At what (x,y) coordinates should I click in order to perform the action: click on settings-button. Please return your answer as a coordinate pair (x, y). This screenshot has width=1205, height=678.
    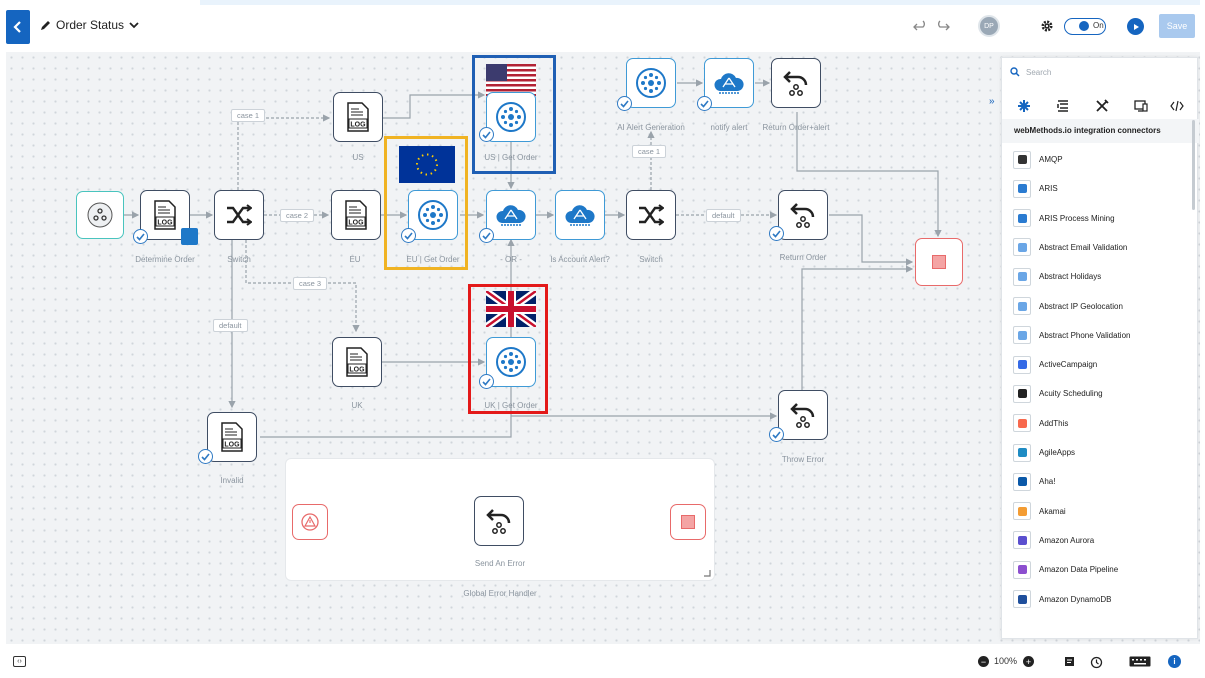
    Looking at the image, I should click on (1047, 26).